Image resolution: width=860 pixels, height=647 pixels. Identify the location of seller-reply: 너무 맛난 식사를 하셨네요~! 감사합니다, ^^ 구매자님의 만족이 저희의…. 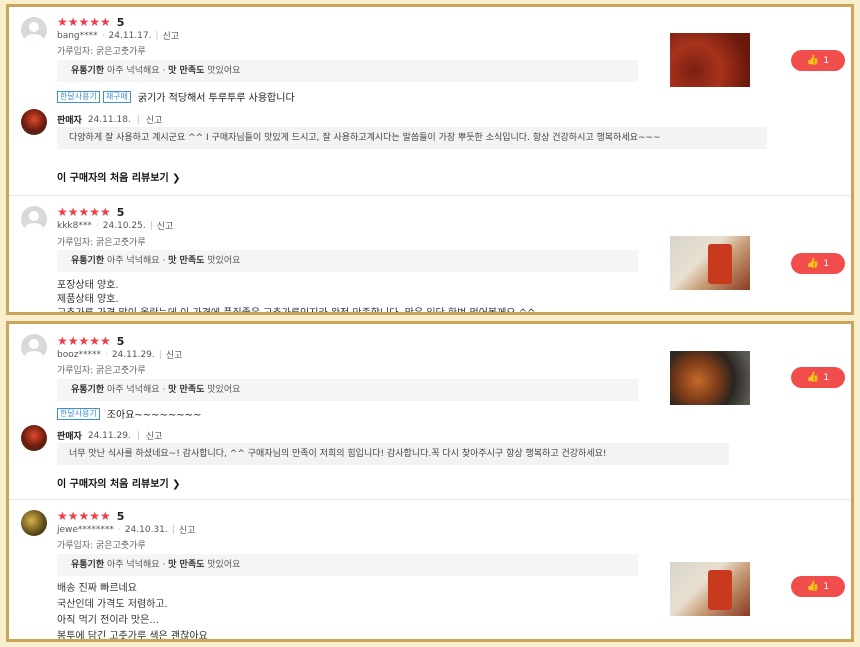
(393, 454).